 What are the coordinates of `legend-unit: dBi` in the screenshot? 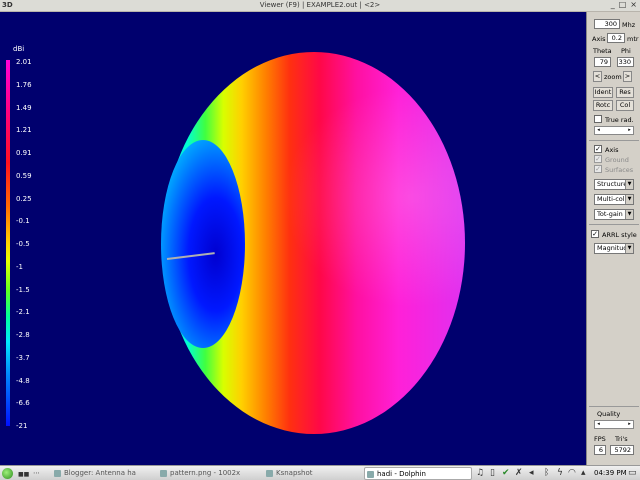 It's located at (19, 49).